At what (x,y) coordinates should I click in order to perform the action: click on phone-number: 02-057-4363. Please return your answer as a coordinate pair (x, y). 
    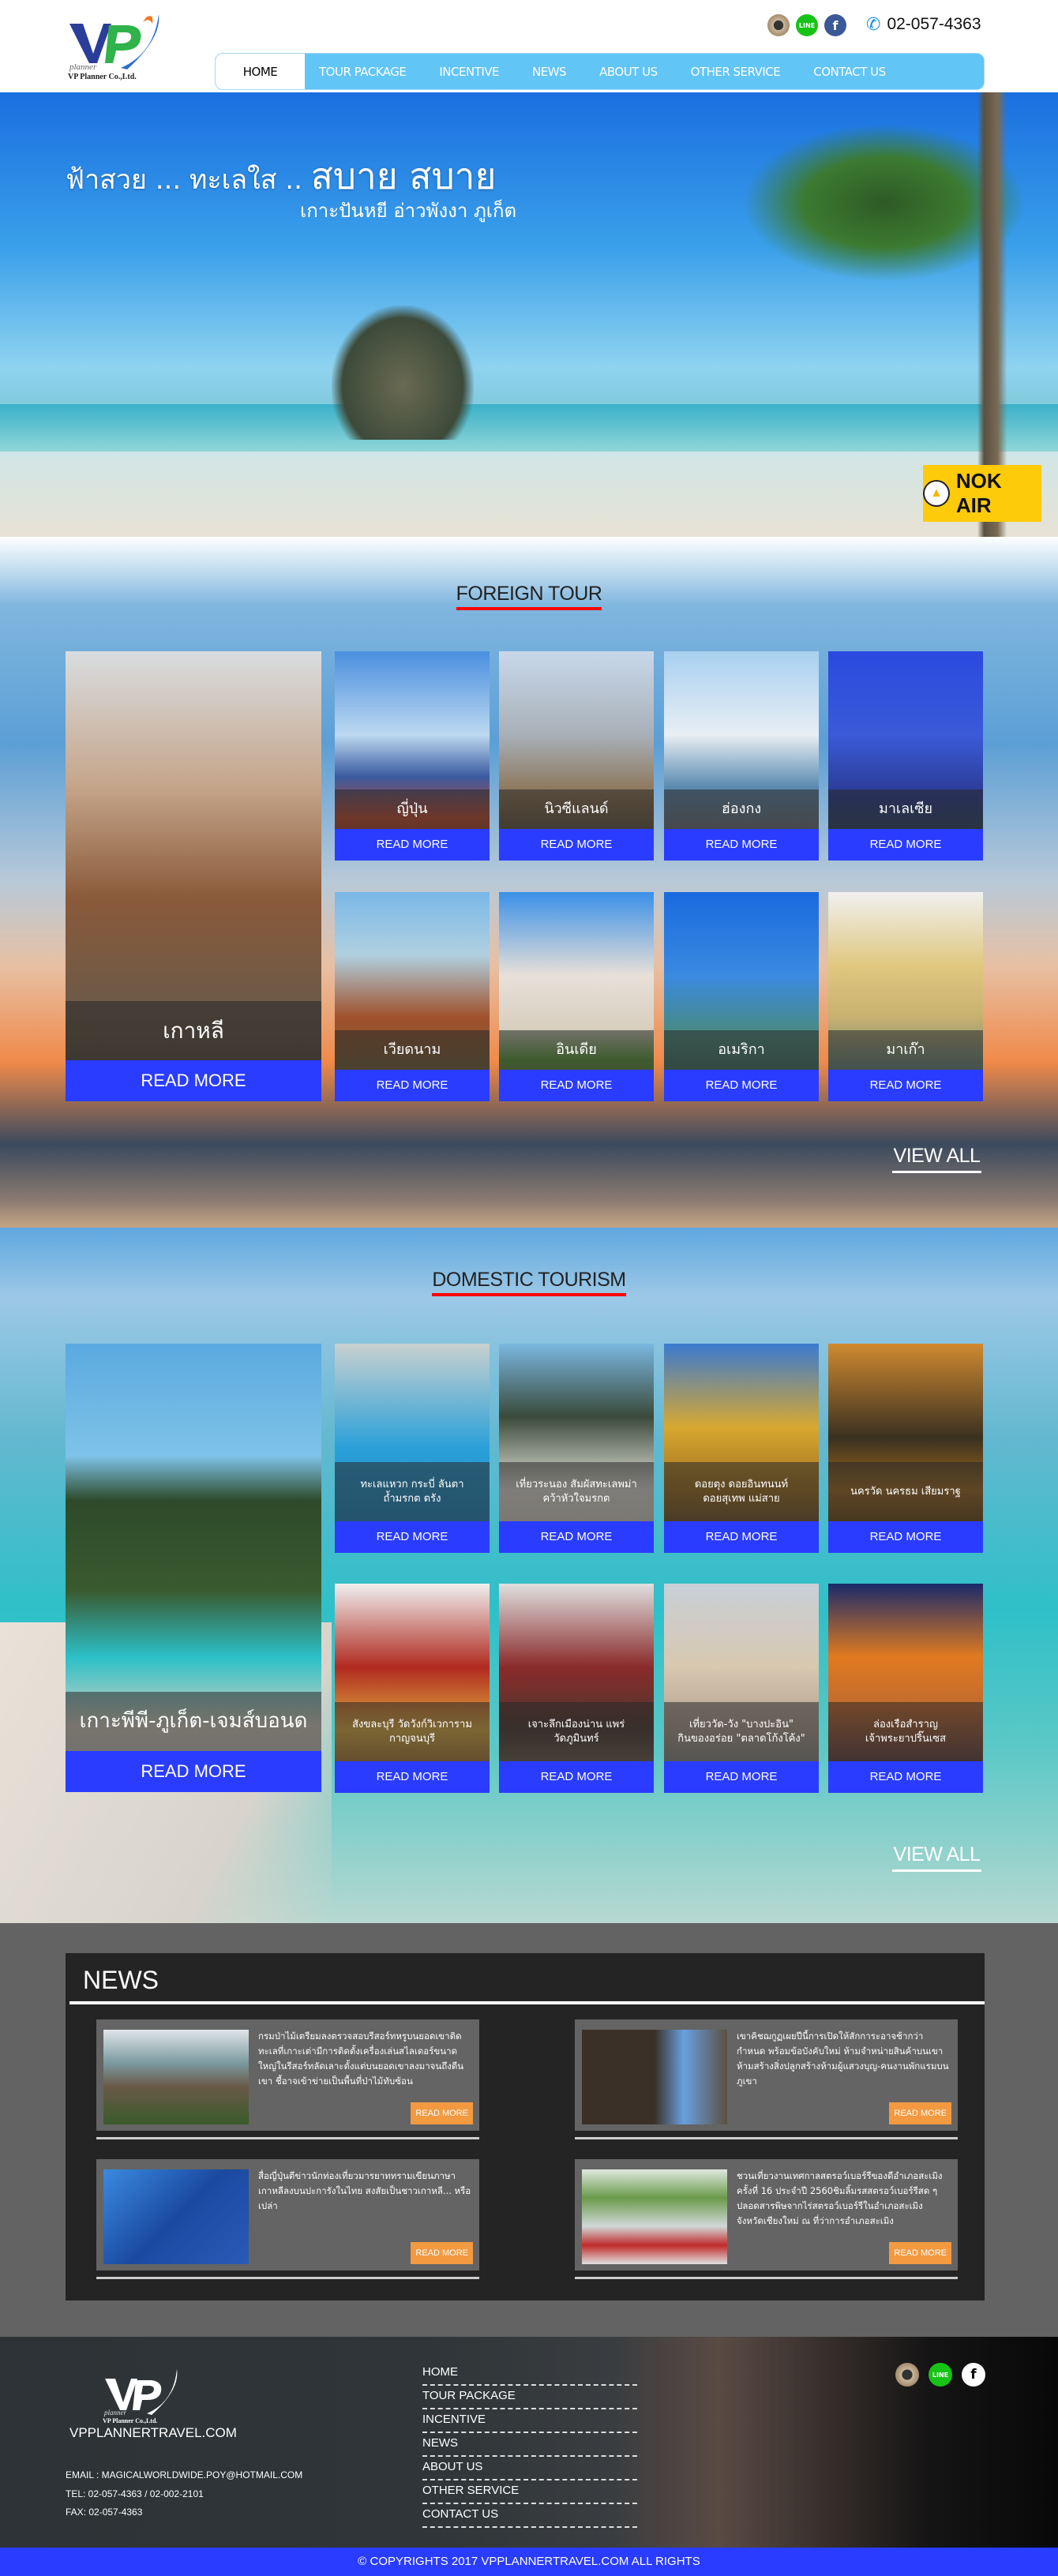
    Looking at the image, I should click on (934, 24).